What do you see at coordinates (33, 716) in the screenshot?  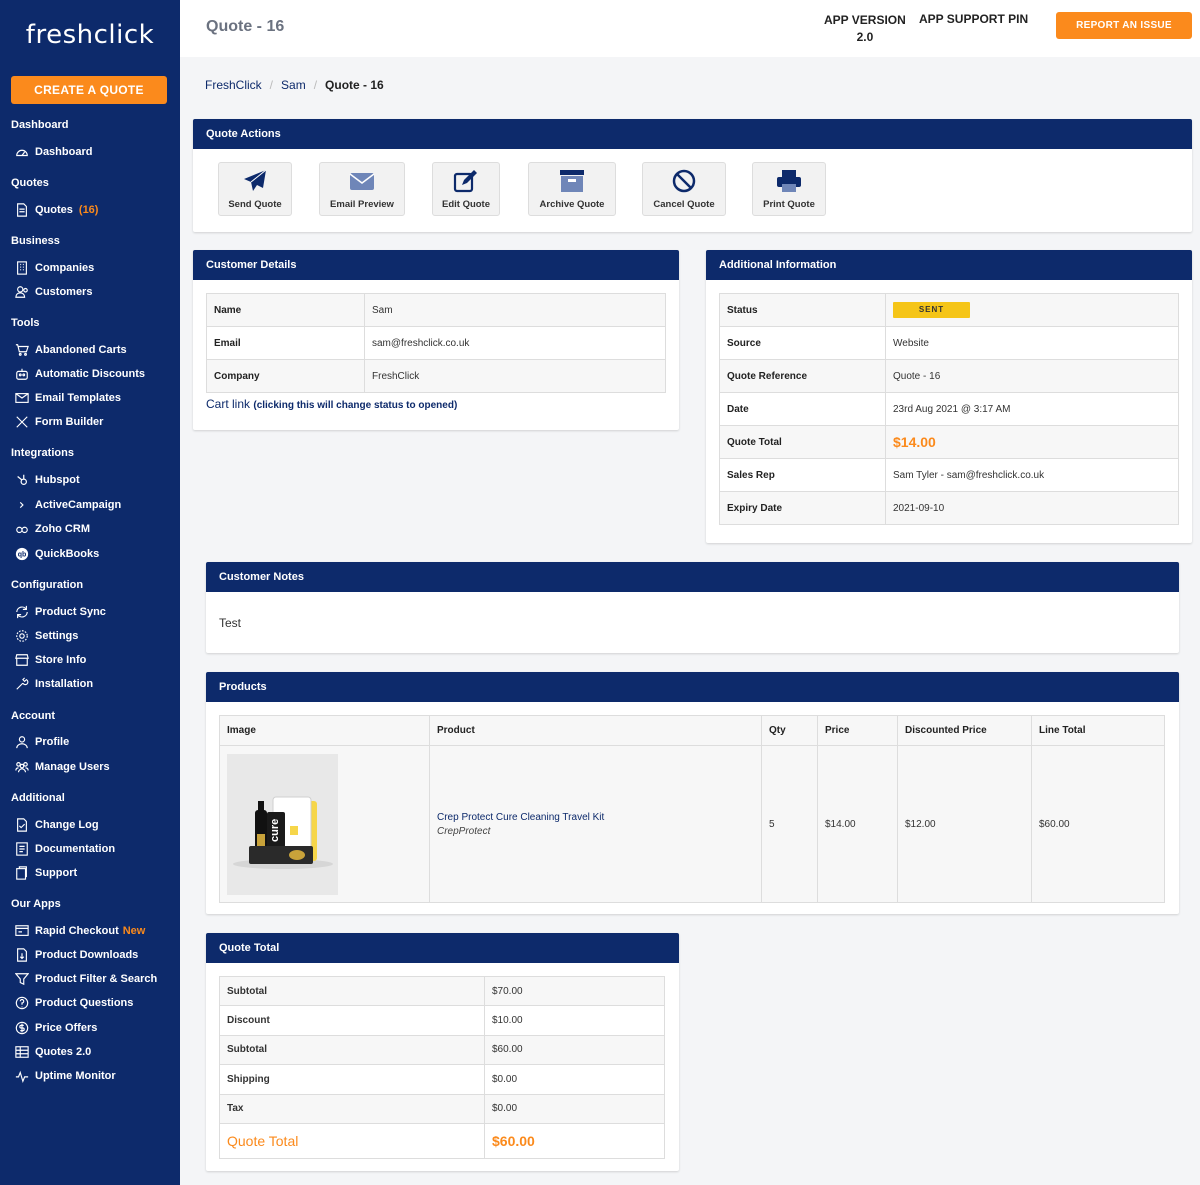 I see `nav-section-account: Account` at bounding box center [33, 716].